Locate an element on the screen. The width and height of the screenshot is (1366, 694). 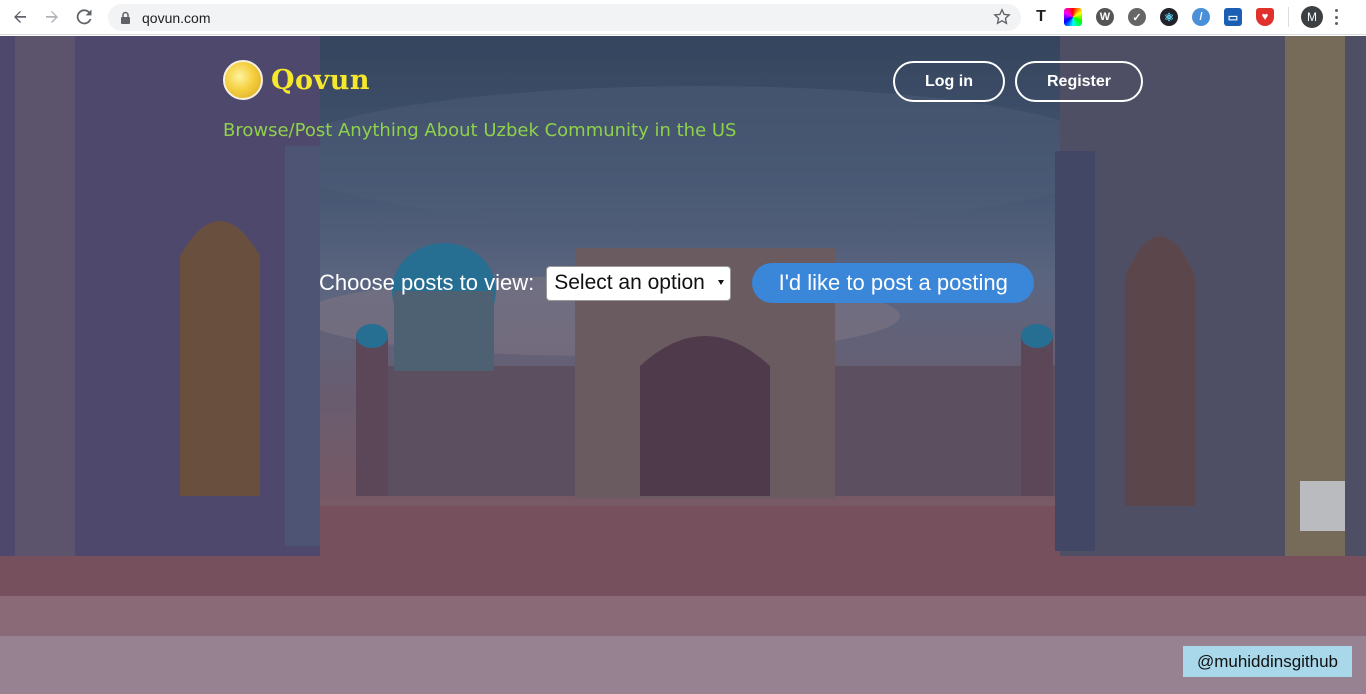
react-devtools-icon: ⚛ is located at coordinates (1169, 17).